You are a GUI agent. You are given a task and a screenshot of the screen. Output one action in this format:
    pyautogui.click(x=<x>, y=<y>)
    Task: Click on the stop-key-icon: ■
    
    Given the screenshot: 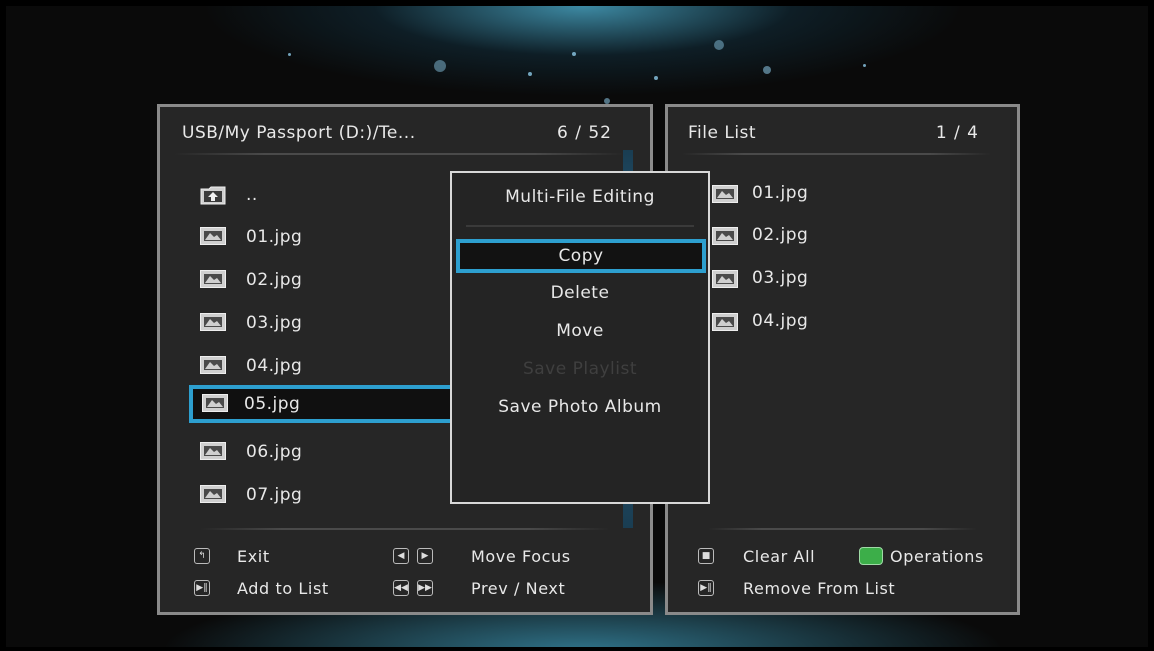 What is the action you would take?
    pyautogui.click(x=706, y=556)
    